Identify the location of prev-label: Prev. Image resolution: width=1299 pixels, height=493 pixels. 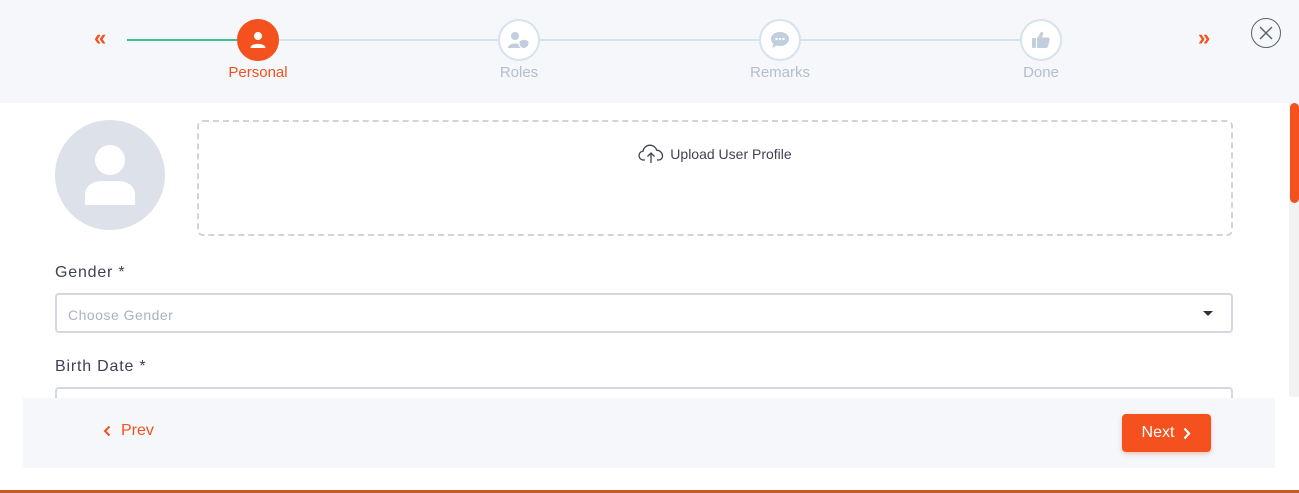
(137, 430).